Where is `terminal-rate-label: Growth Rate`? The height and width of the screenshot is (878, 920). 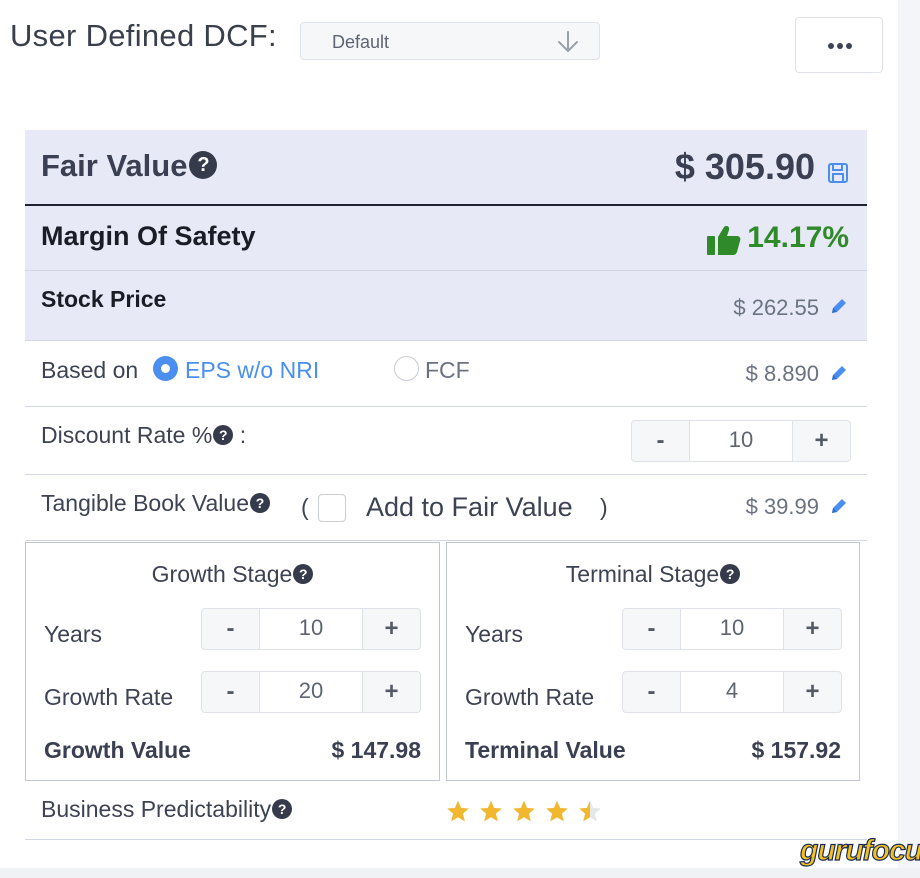
terminal-rate-label: Growth Rate is located at coordinates (530, 697).